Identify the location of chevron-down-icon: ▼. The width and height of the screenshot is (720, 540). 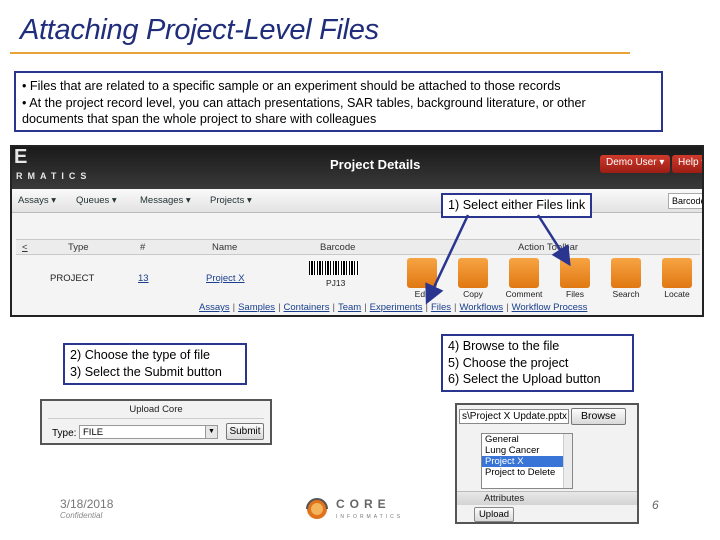
(211, 432).